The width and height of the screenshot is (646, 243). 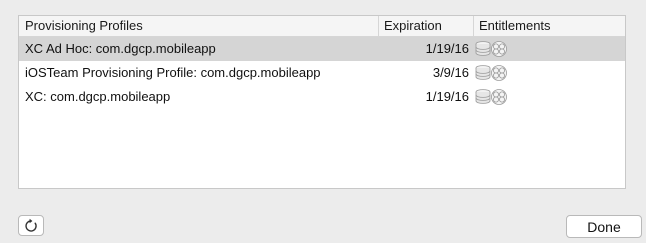 I want to click on profile-name: XC: com.dgcp.mobileapp, so click(x=98, y=96).